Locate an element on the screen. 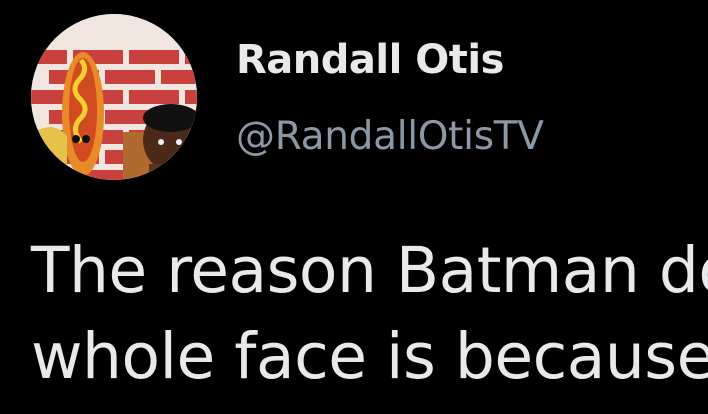 The width and height of the screenshot is (708, 414). avatar is located at coordinates (114, 97).